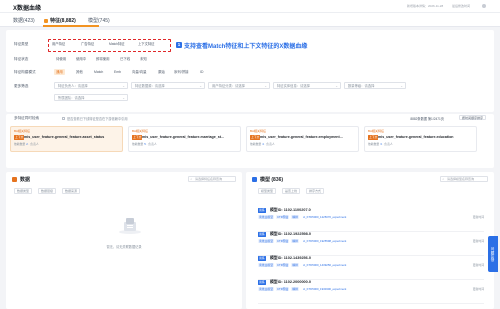 The width and height of the screenshot is (500, 309). Describe the element at coordinates (23, 191) in the screenshot. I see `data-type-select: 数据类型` at that location.